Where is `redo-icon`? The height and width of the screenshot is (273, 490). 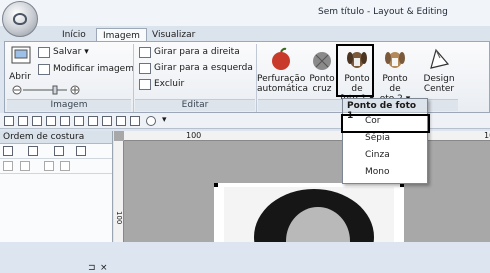
redo-icon is located at coordinates (79, 121).